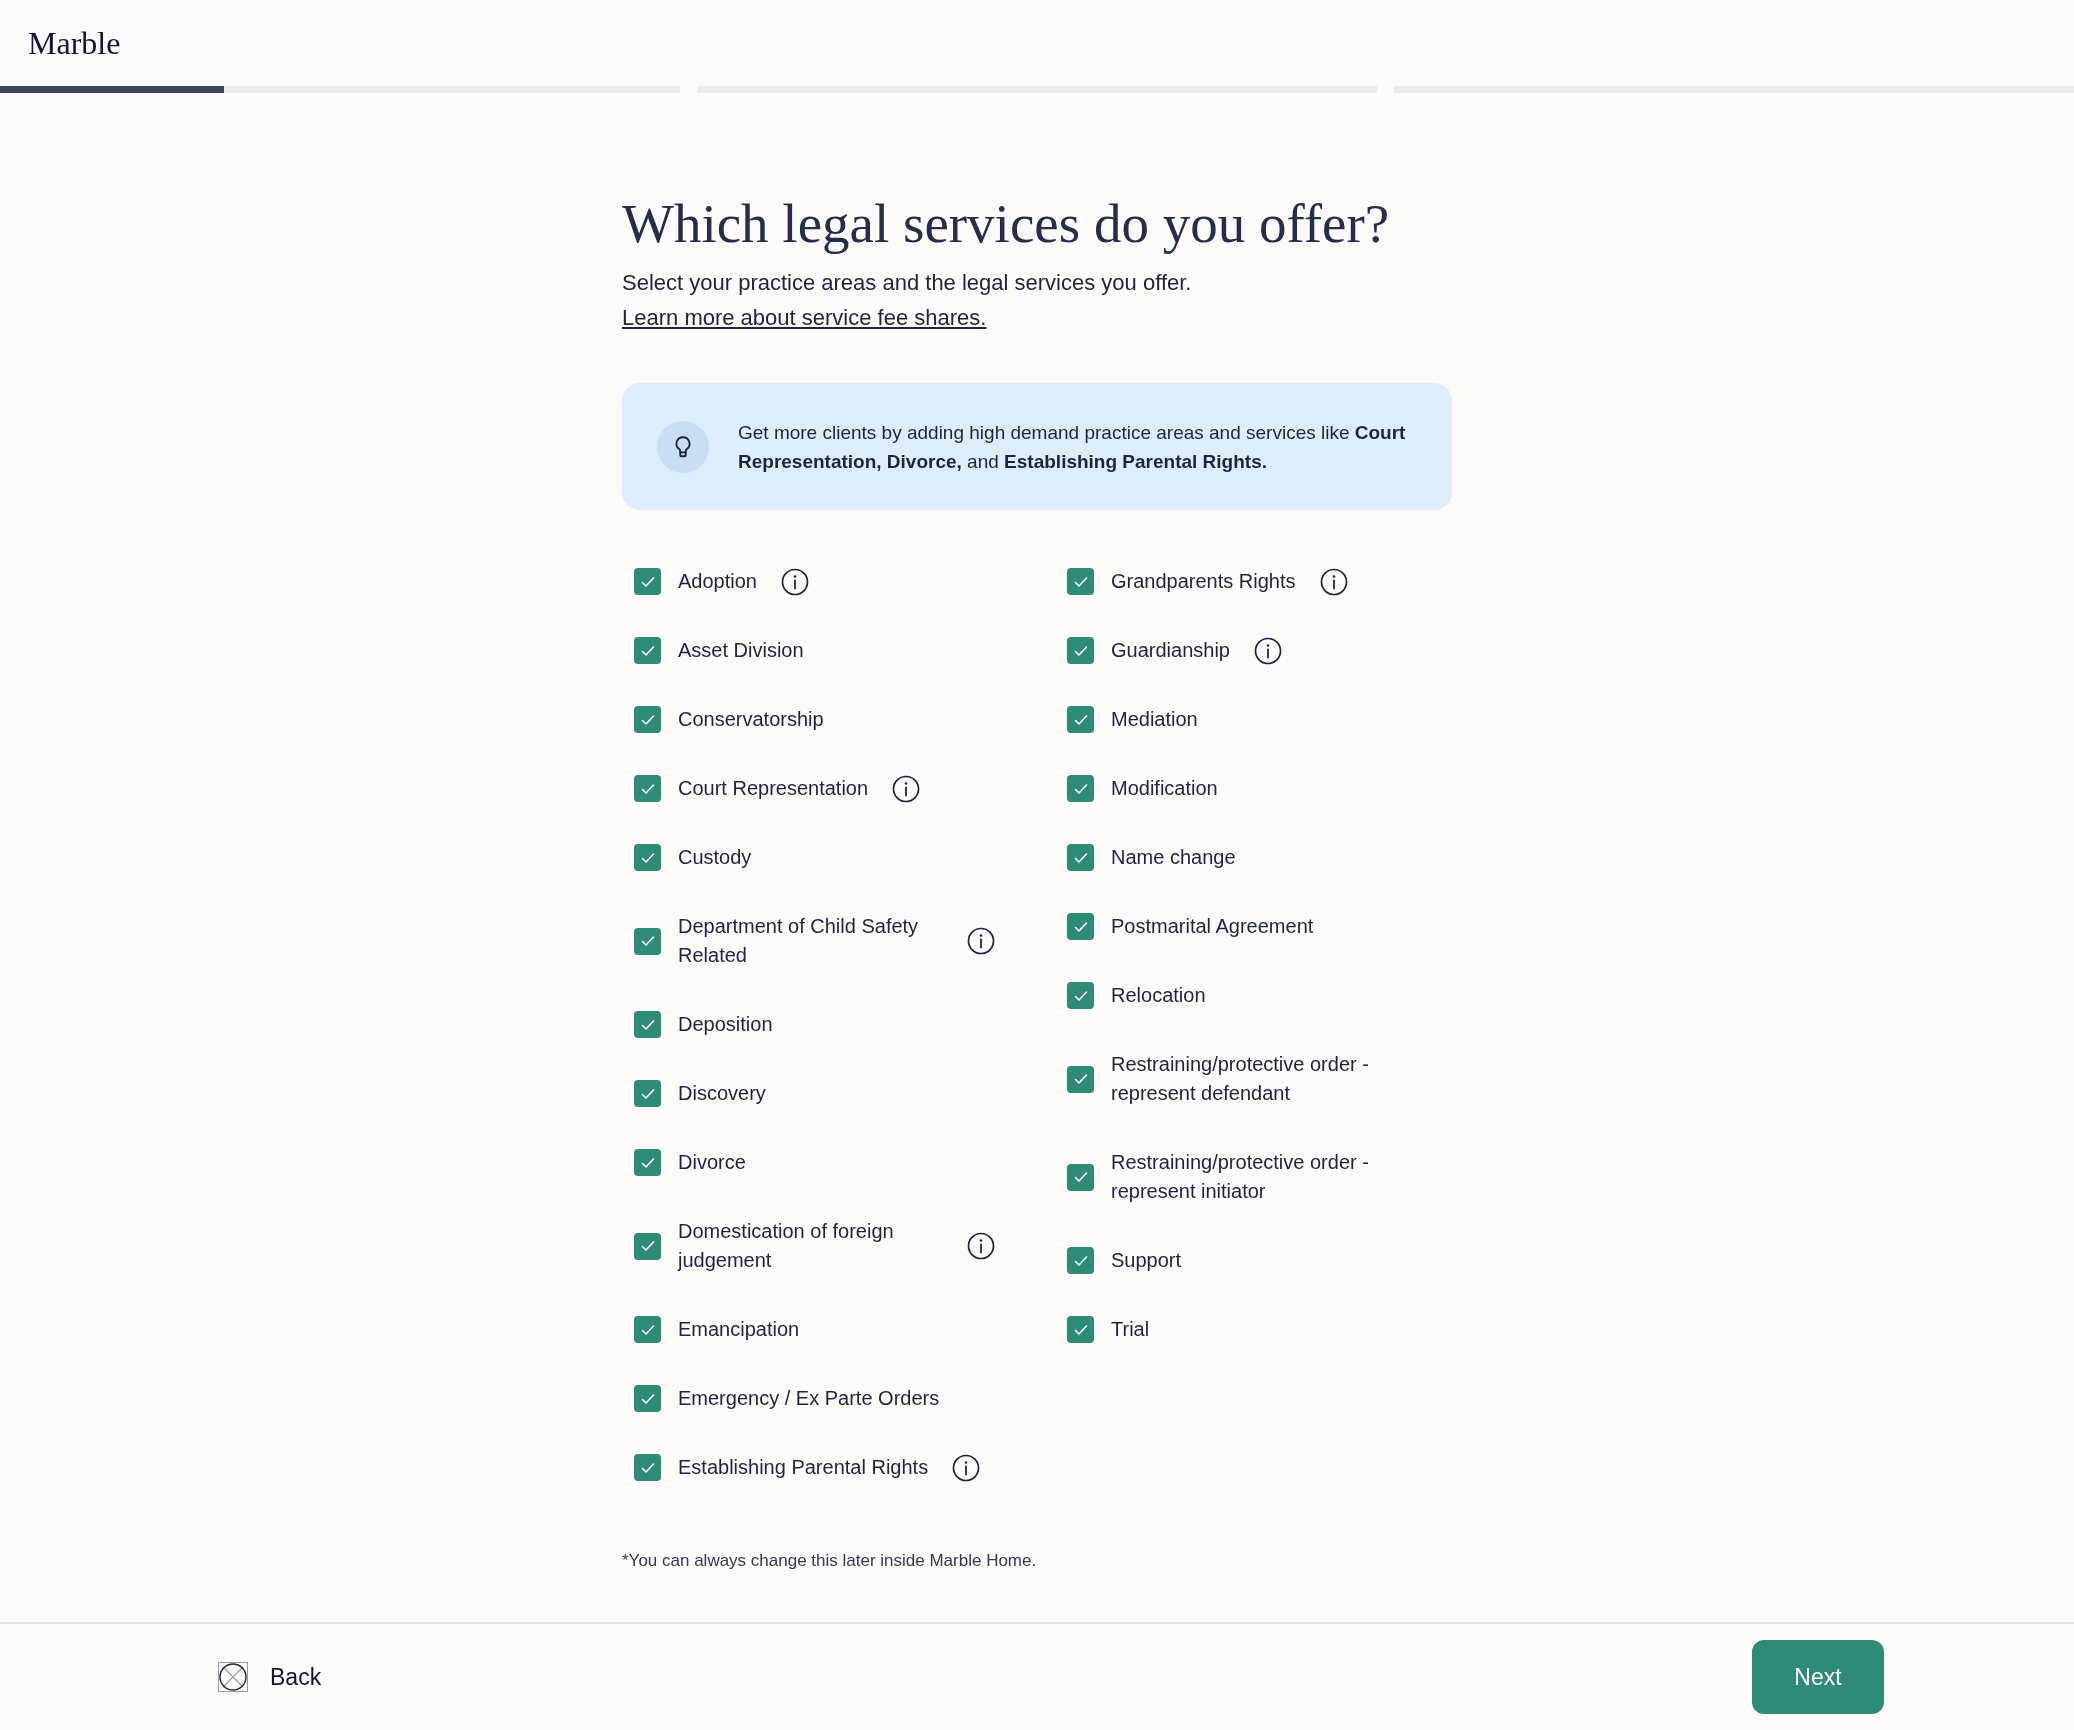 The image size is (2074, 1730). What do you see at coordinates (830, 1561) in the screenshot?
I see `footnote: *You can always change this later inside Marble Home.` at bounding box center [830, 1561].